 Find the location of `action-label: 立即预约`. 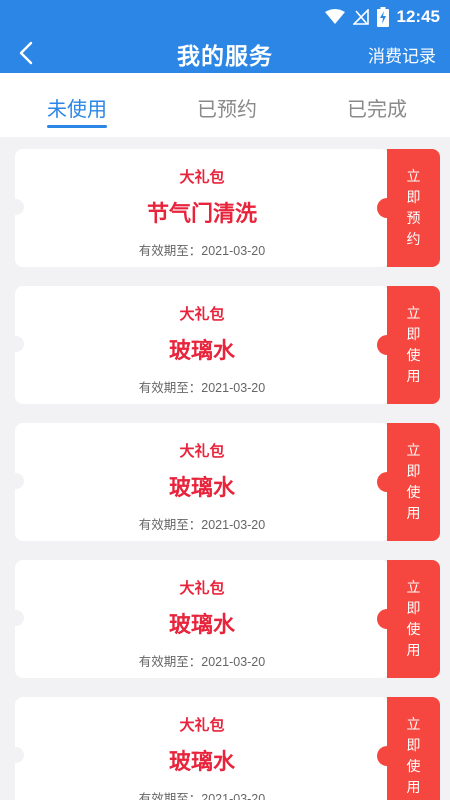

action-label: 立即预约 is located at coordinates (413, 208).